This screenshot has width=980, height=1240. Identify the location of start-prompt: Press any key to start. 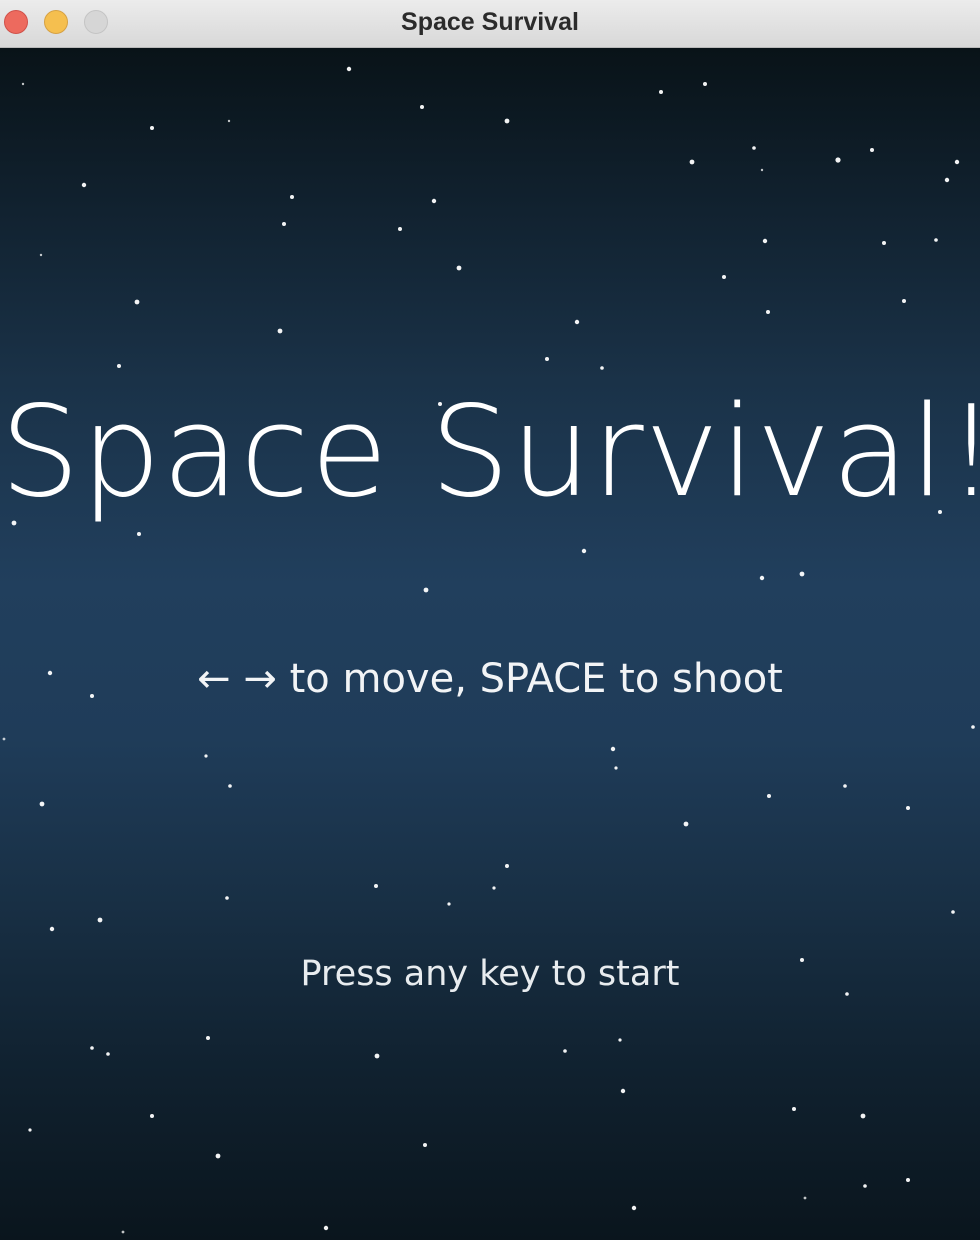
(490, 974).